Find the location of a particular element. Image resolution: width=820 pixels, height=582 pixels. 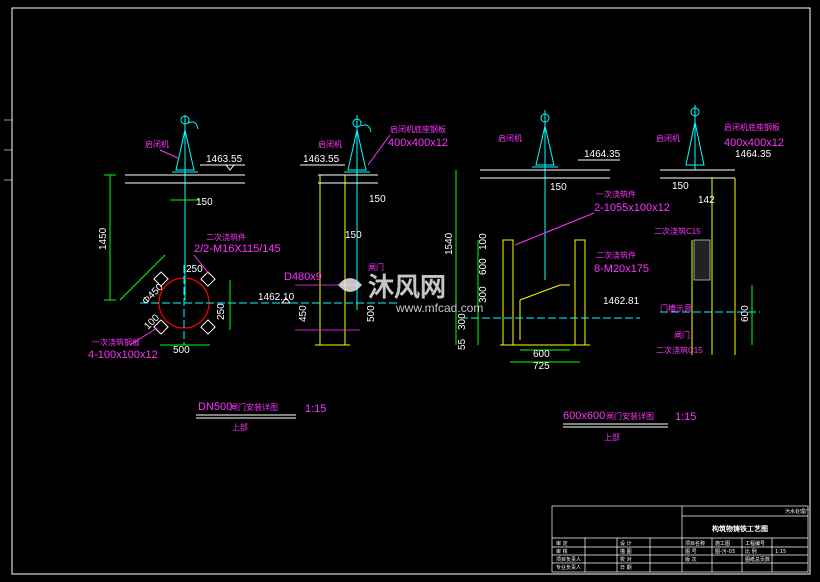

left-strip is located at coordinates (8, 159).